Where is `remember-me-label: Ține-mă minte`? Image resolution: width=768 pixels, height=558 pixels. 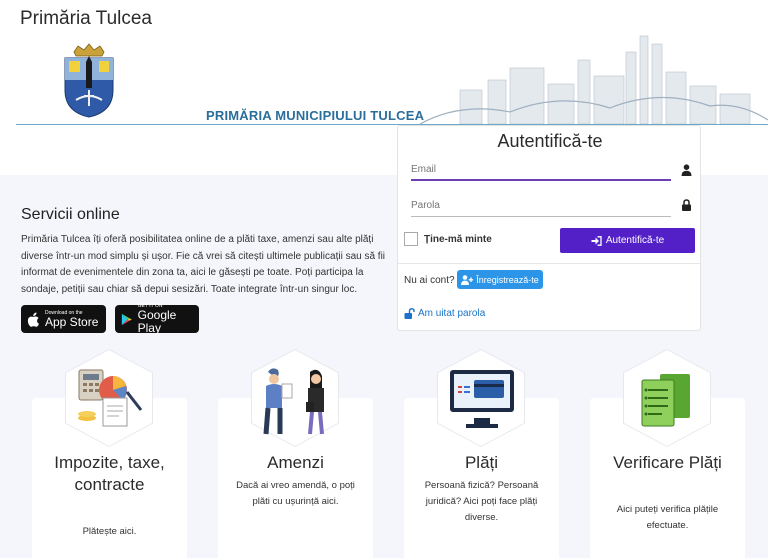
remember-me-label: Ține-mă minte is located at coordinates (458, 239).